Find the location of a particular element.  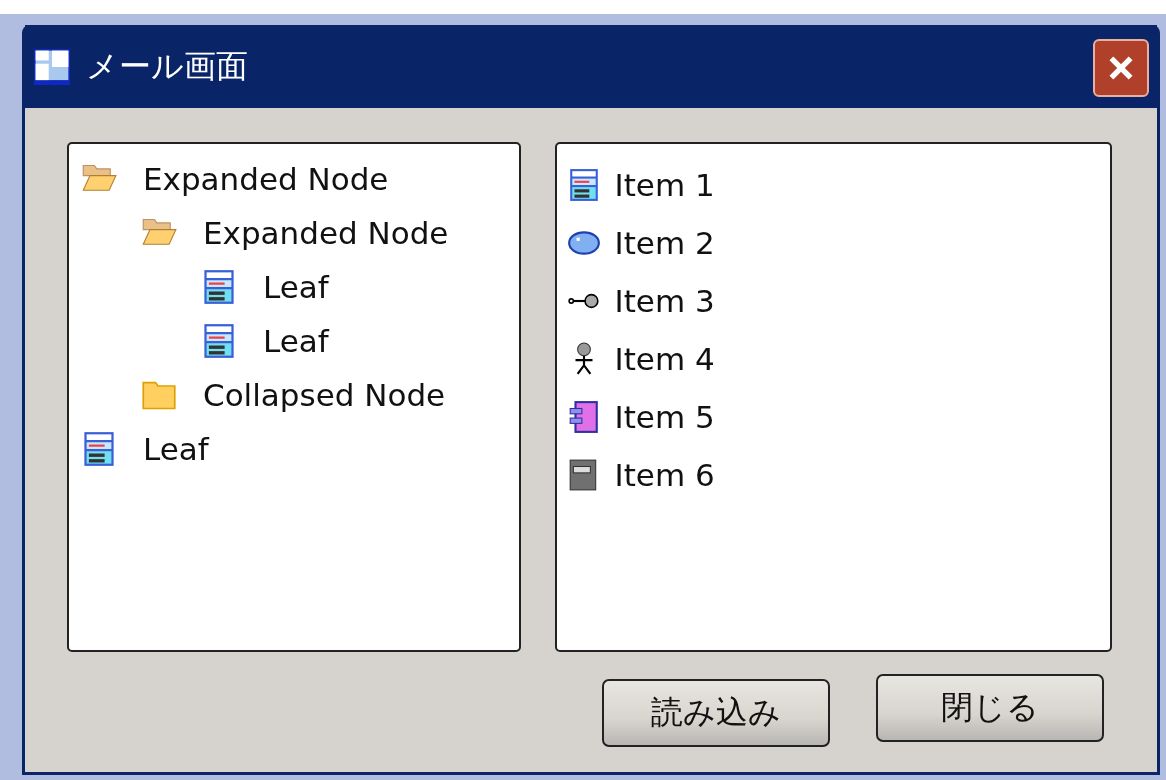

list-item: Item 1 is located at coordinates (664, 185).